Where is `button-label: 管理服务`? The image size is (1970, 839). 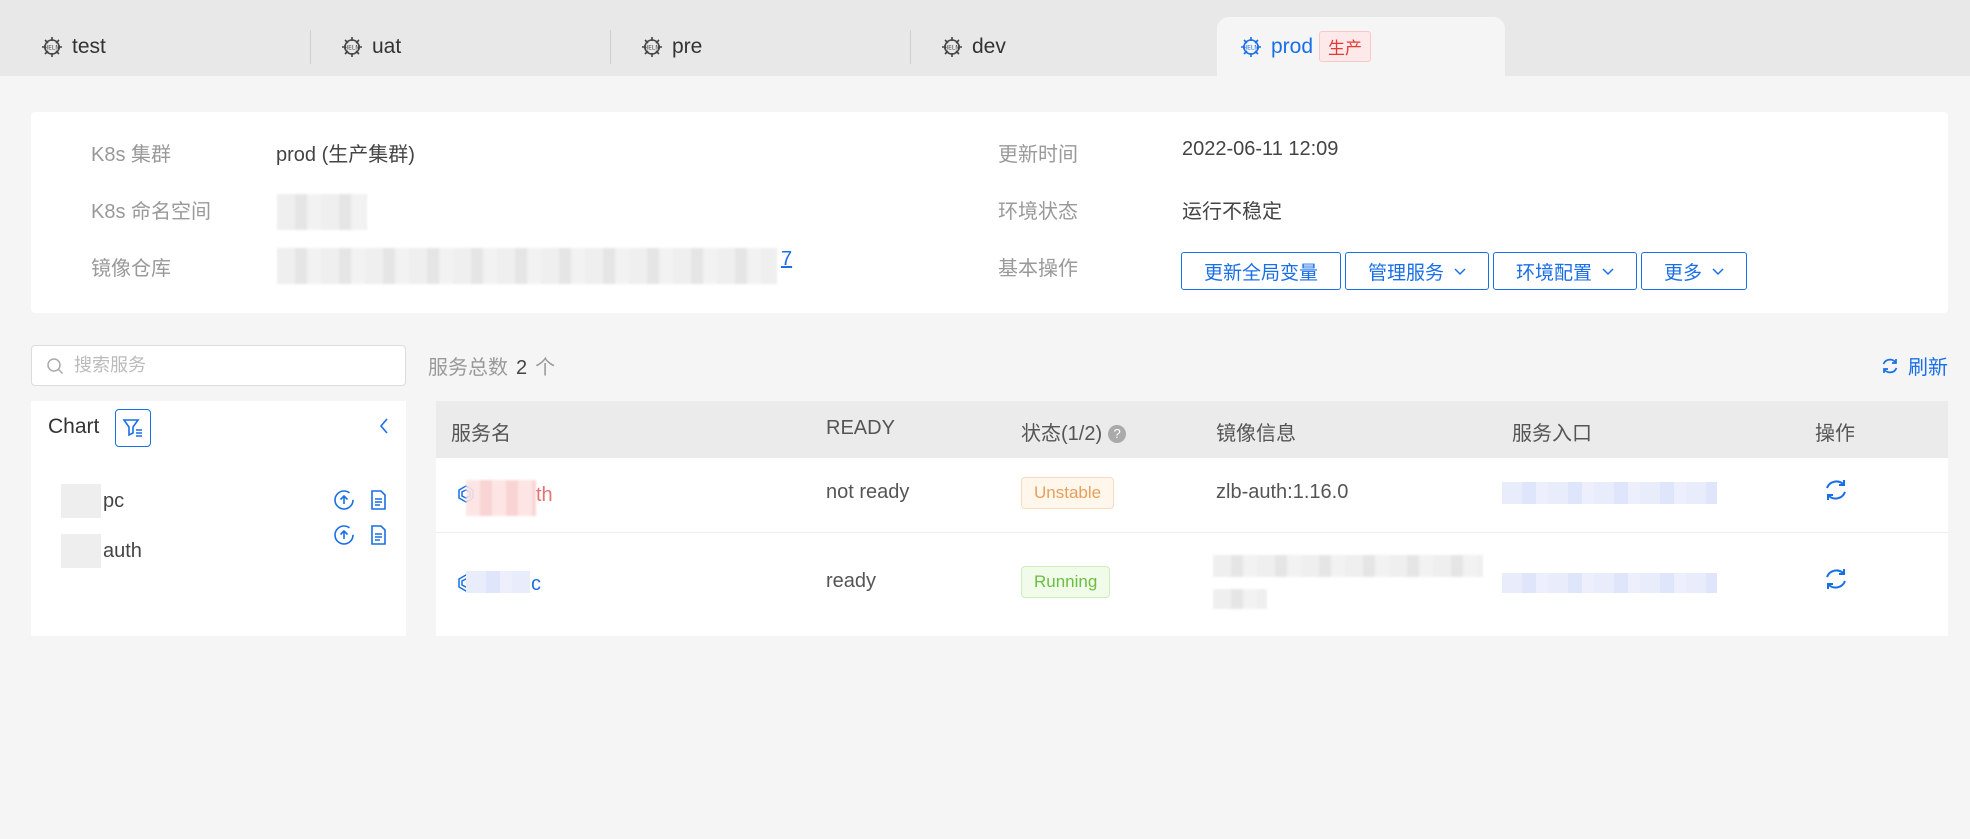 button-label: 管理服务 is located at coordinates (1406, 273).